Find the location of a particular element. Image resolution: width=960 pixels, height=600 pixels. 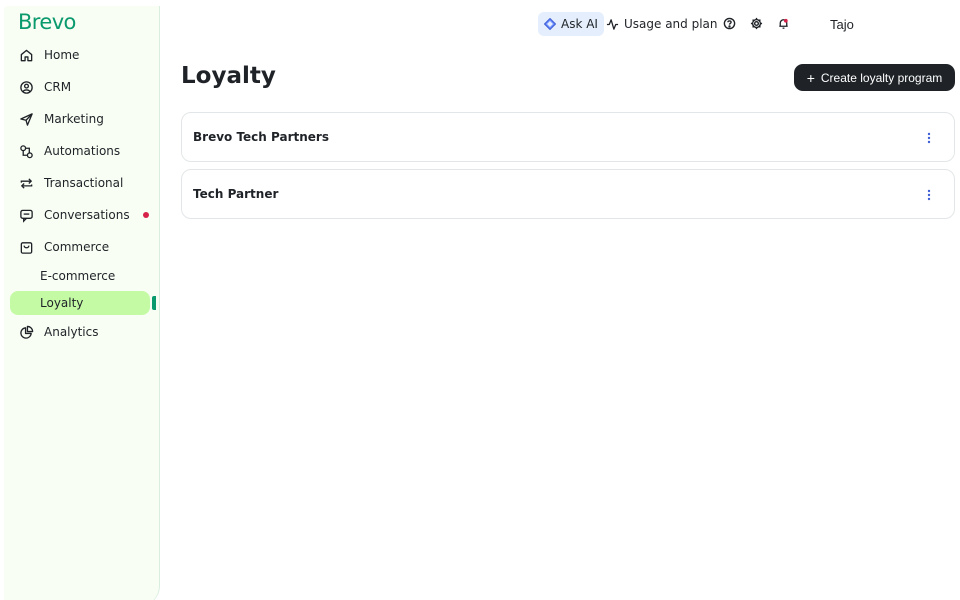

notification-dot is located at coordinates (146, 215).